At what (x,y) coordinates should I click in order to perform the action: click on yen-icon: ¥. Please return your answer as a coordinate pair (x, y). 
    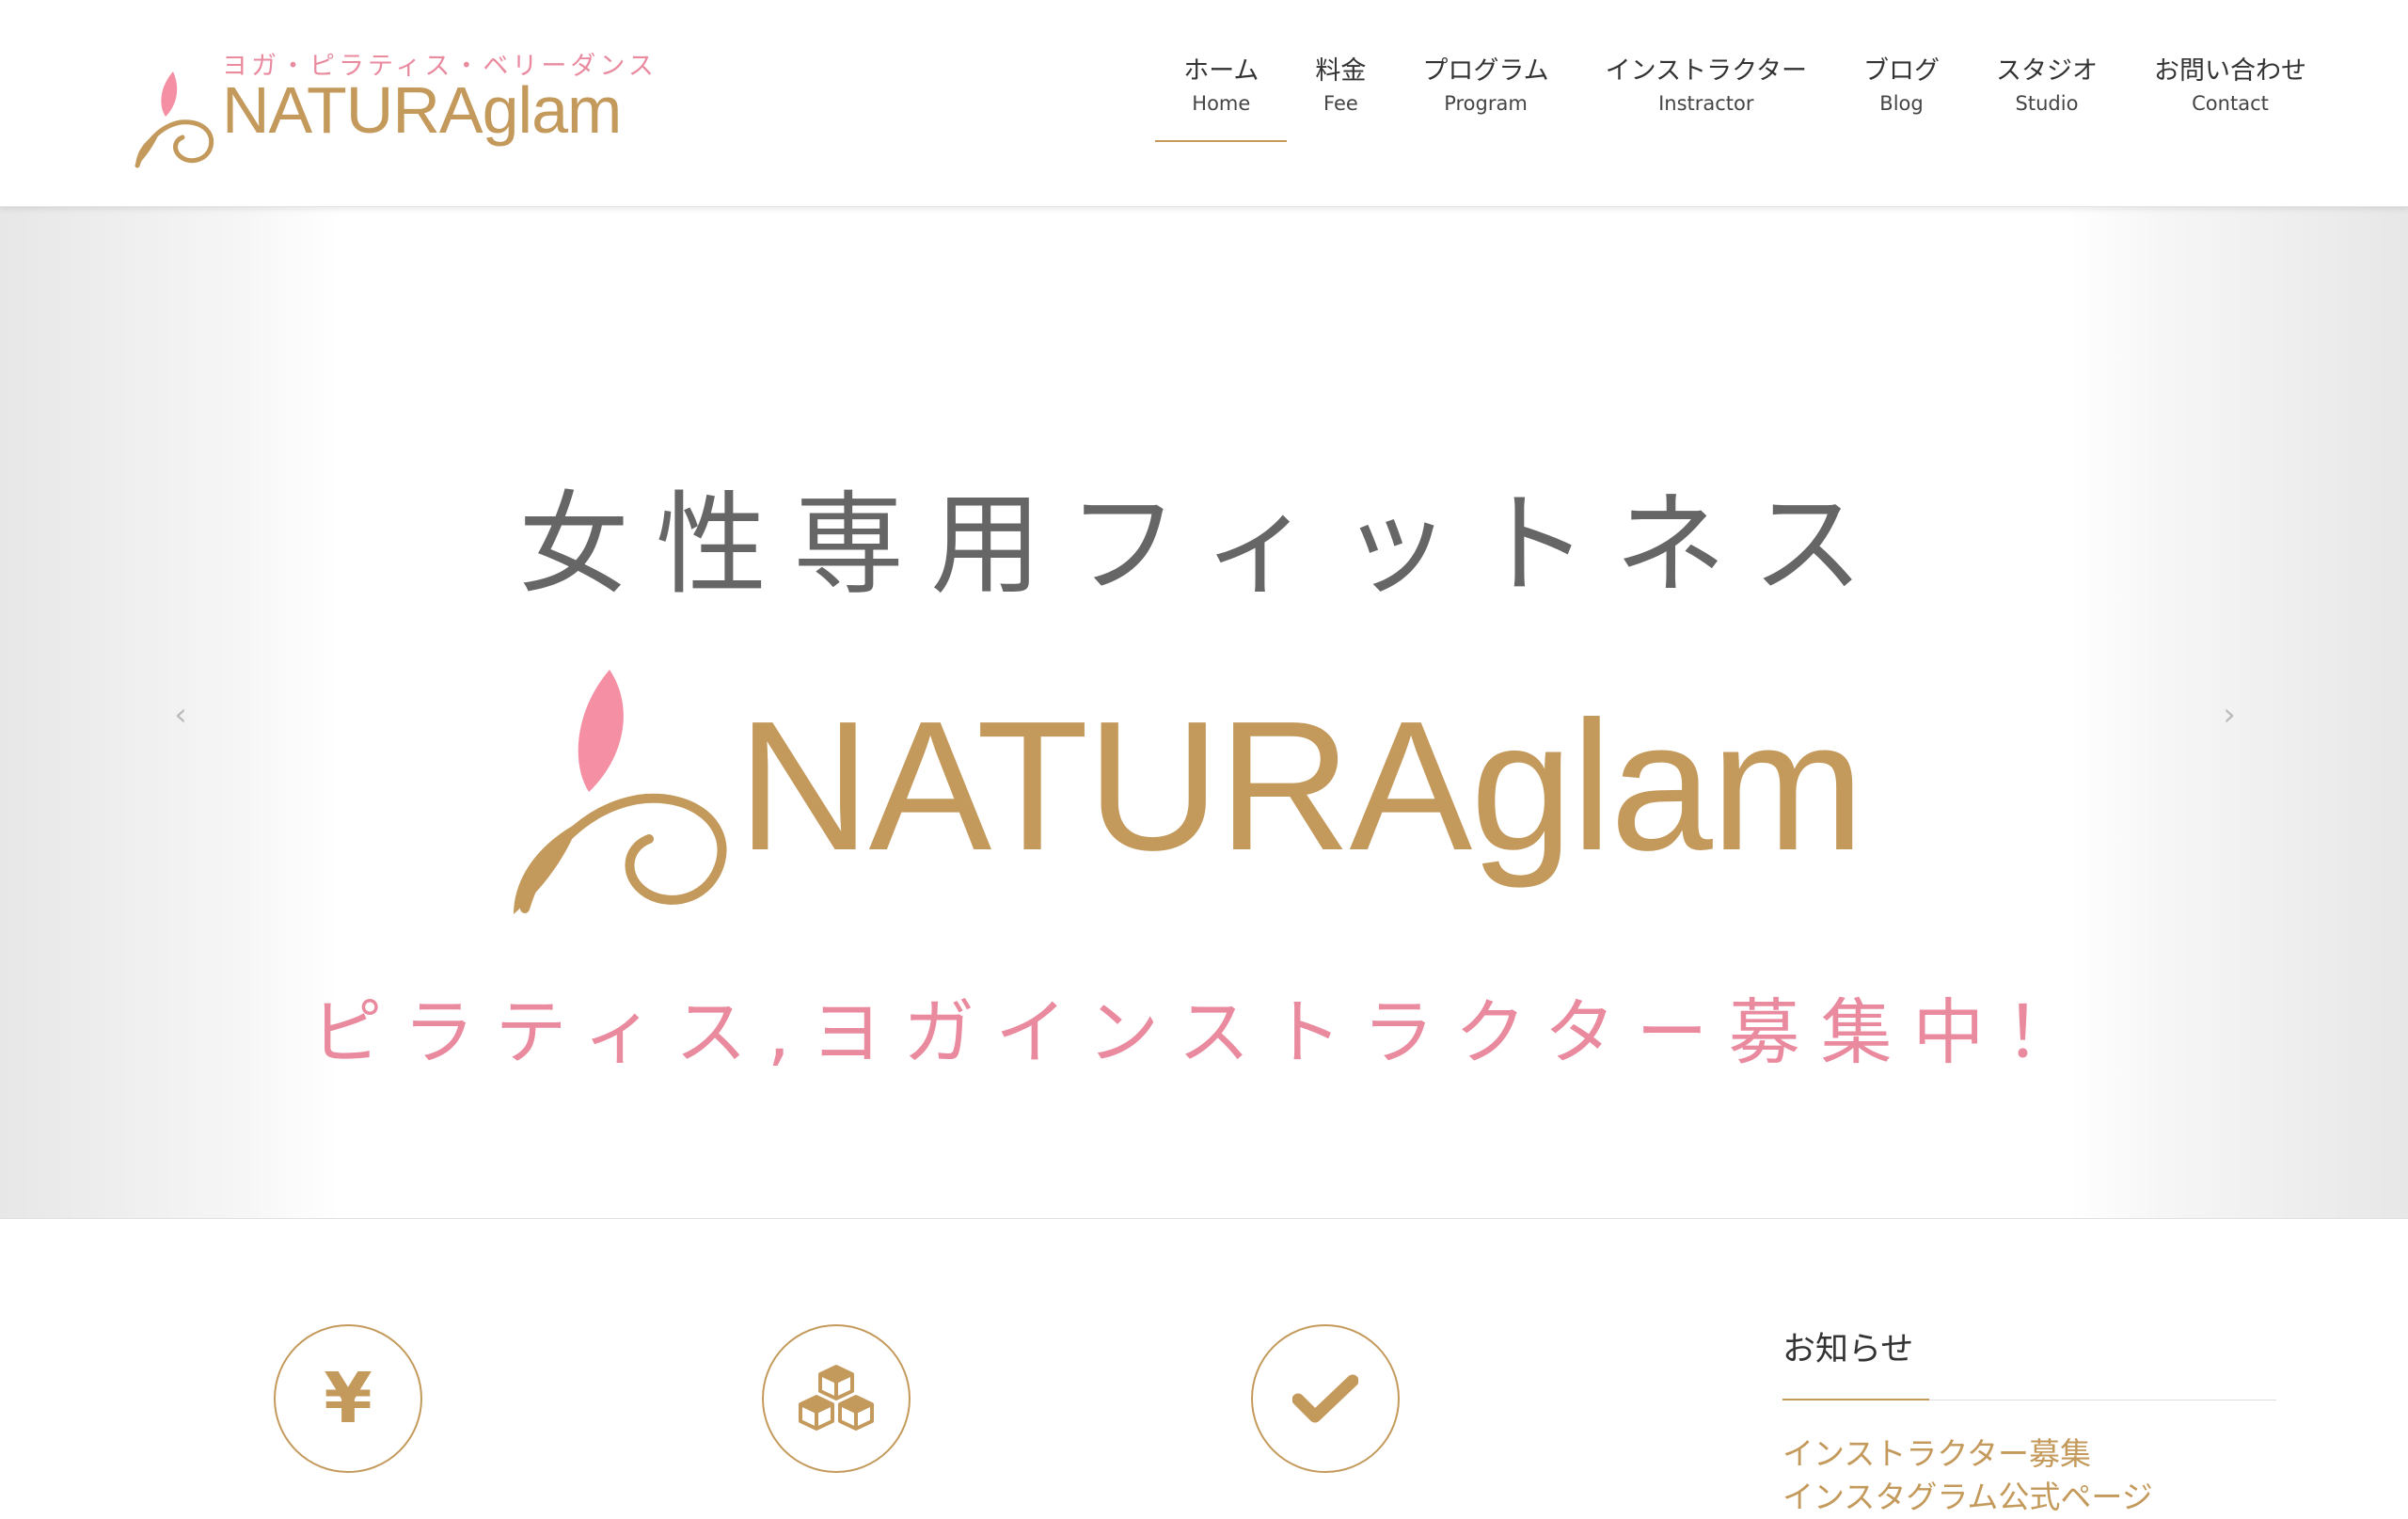
    Looking at the image, I should click on (348, 1398).